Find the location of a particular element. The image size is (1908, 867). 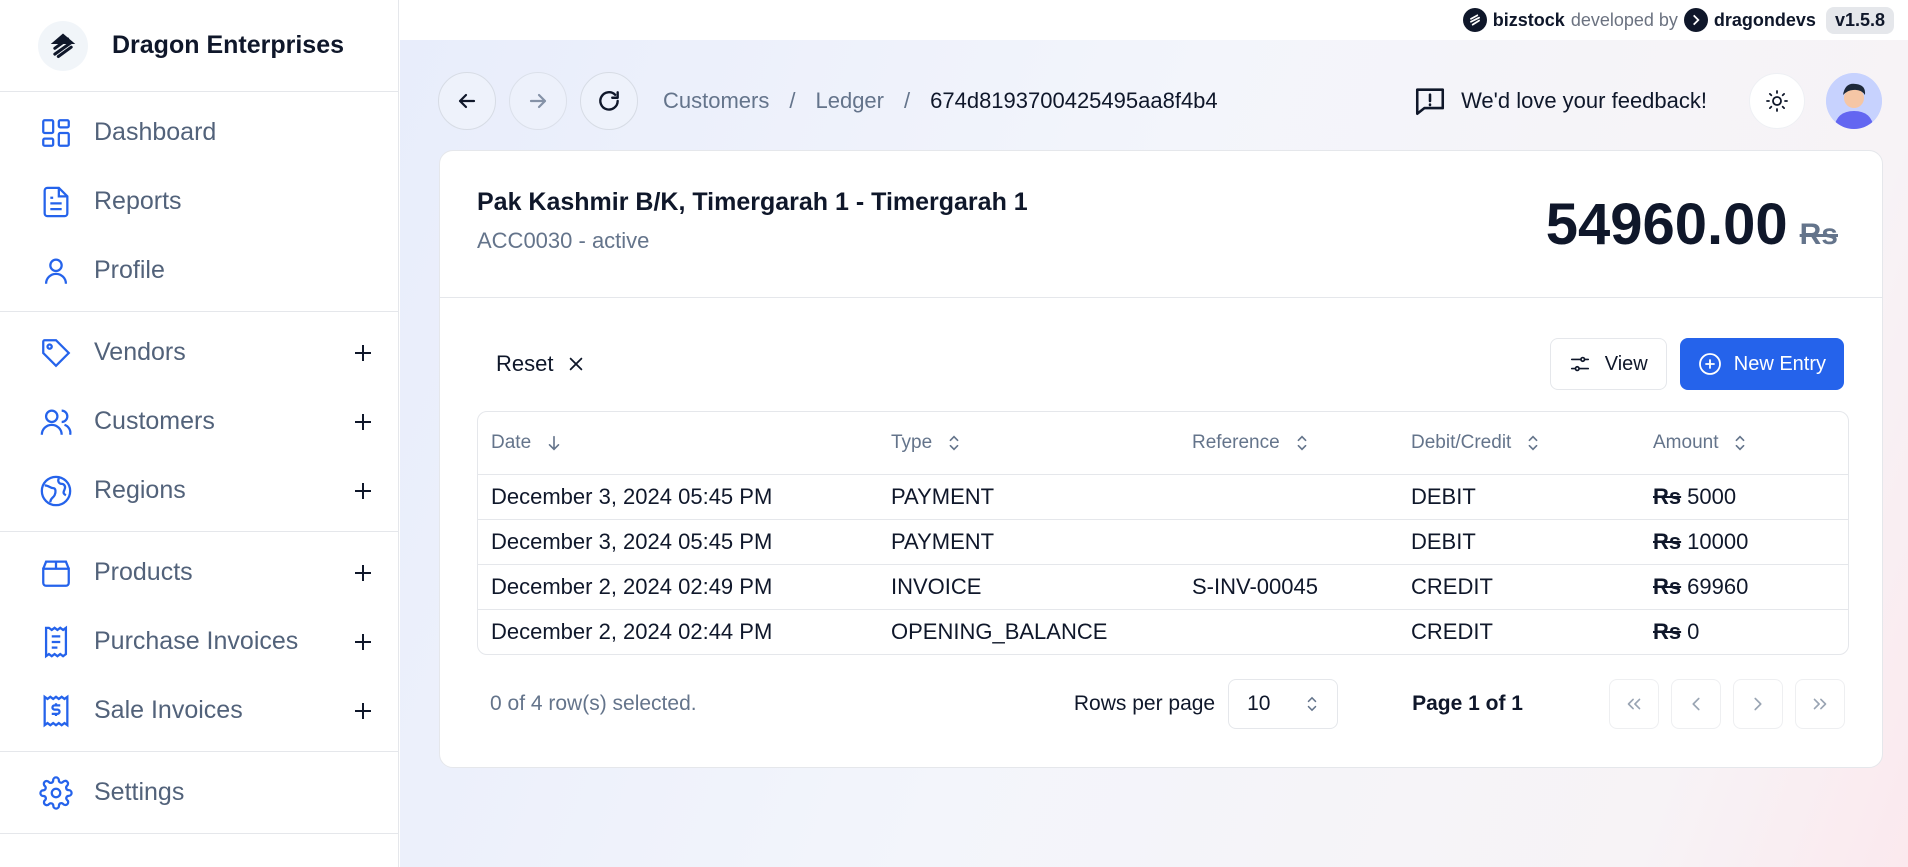

chevrons-left-icon is located at coordinates (1634, 704).